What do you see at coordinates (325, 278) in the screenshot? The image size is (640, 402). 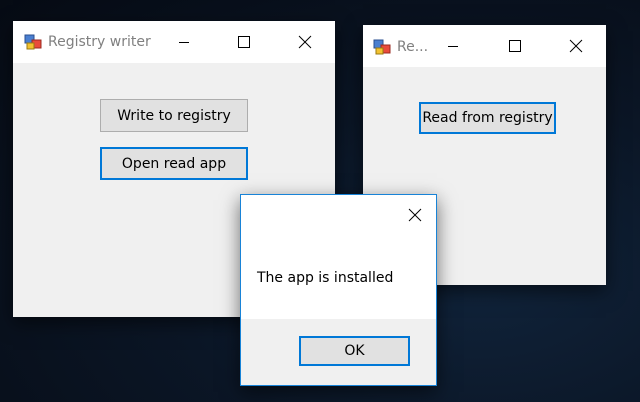 I see `message-text: The app is installed` at bounding box center [325, 278].